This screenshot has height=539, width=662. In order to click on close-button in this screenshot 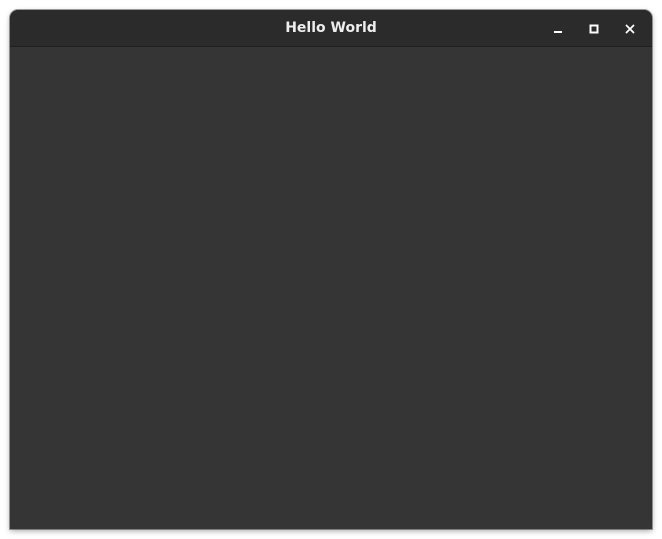, I will do `click(630, 29)`.